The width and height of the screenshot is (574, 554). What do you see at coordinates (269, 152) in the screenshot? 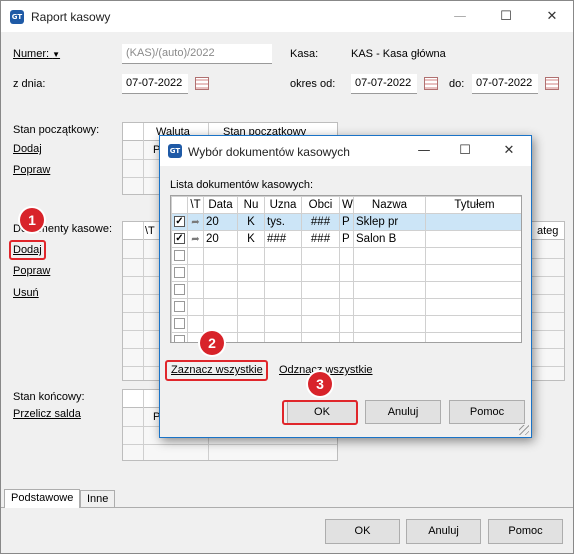
I see `dialog-title: Wybór dokumentów kasowych` at bounding box center [269, 152].